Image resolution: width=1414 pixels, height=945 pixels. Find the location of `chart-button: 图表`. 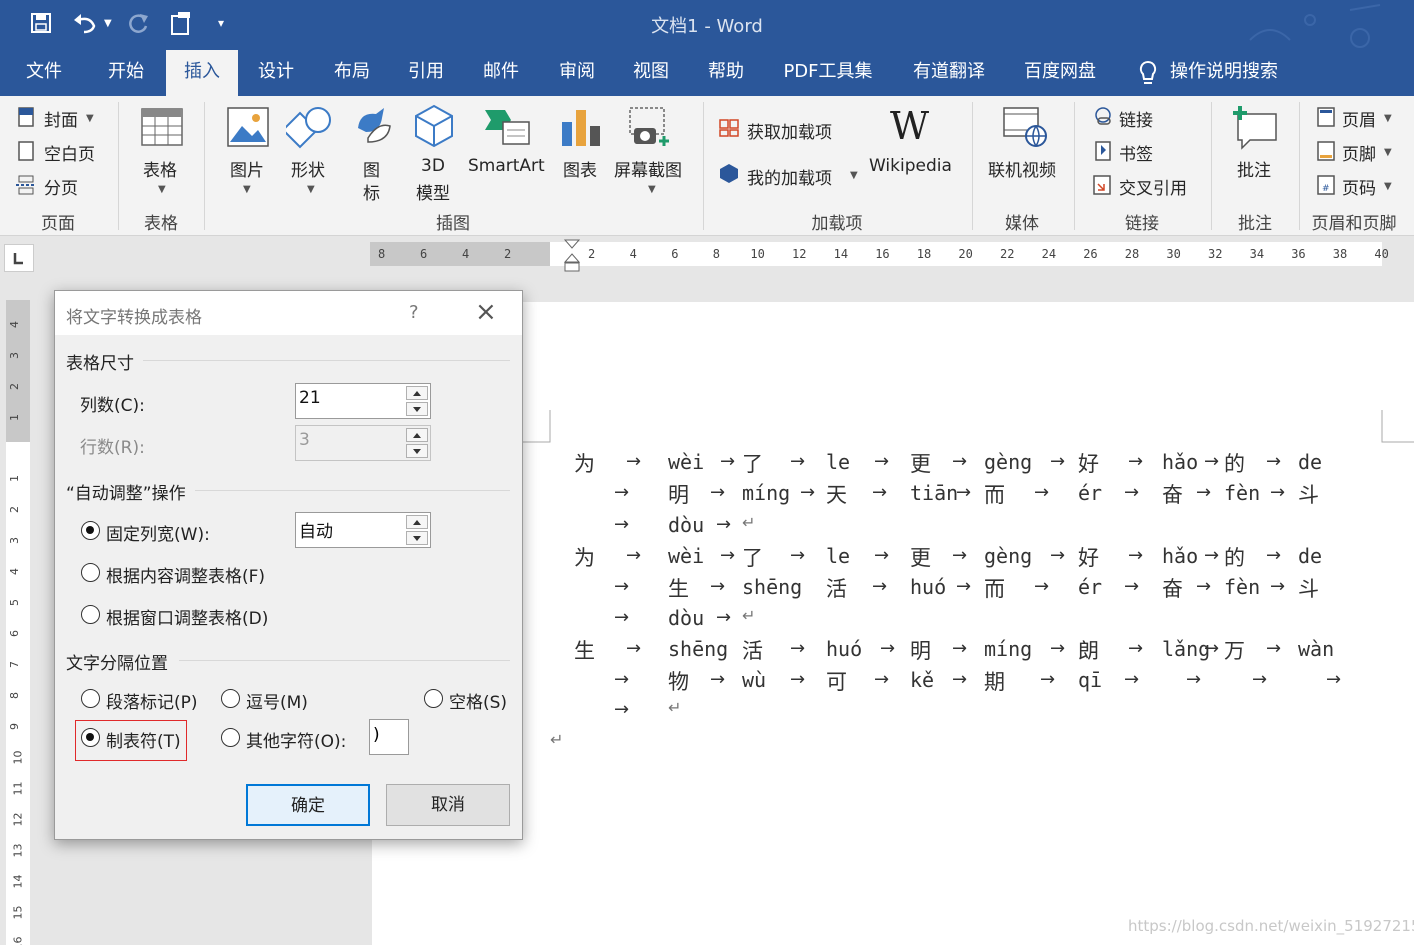

chart-button: 图表 is located at coordinates (580, 168).